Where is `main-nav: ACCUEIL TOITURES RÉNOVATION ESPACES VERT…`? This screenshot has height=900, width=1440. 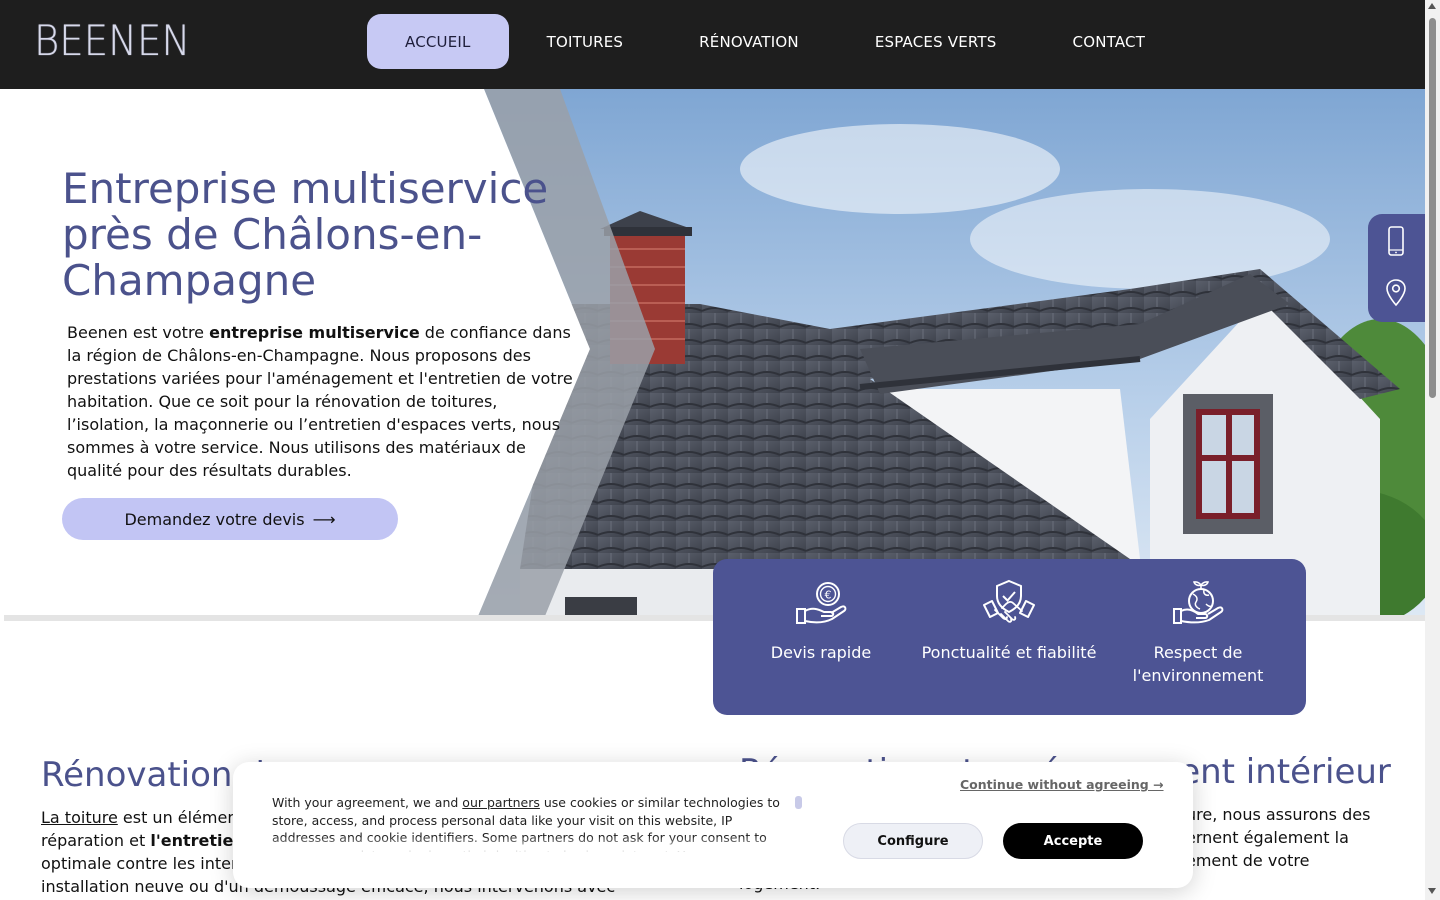
main-nav: ACCUEIL TOITURES RÉNOVATION ESPACES VERT… is located at coordinates (775, 41).